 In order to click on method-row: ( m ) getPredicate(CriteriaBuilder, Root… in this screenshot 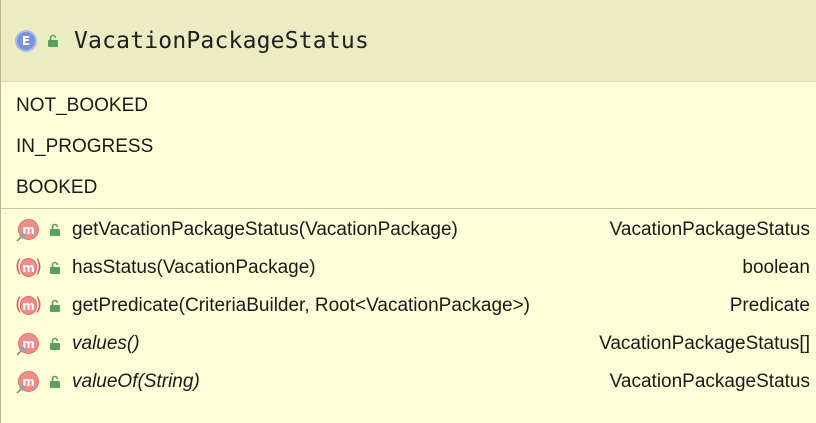, I will do `click(408, 306)`.